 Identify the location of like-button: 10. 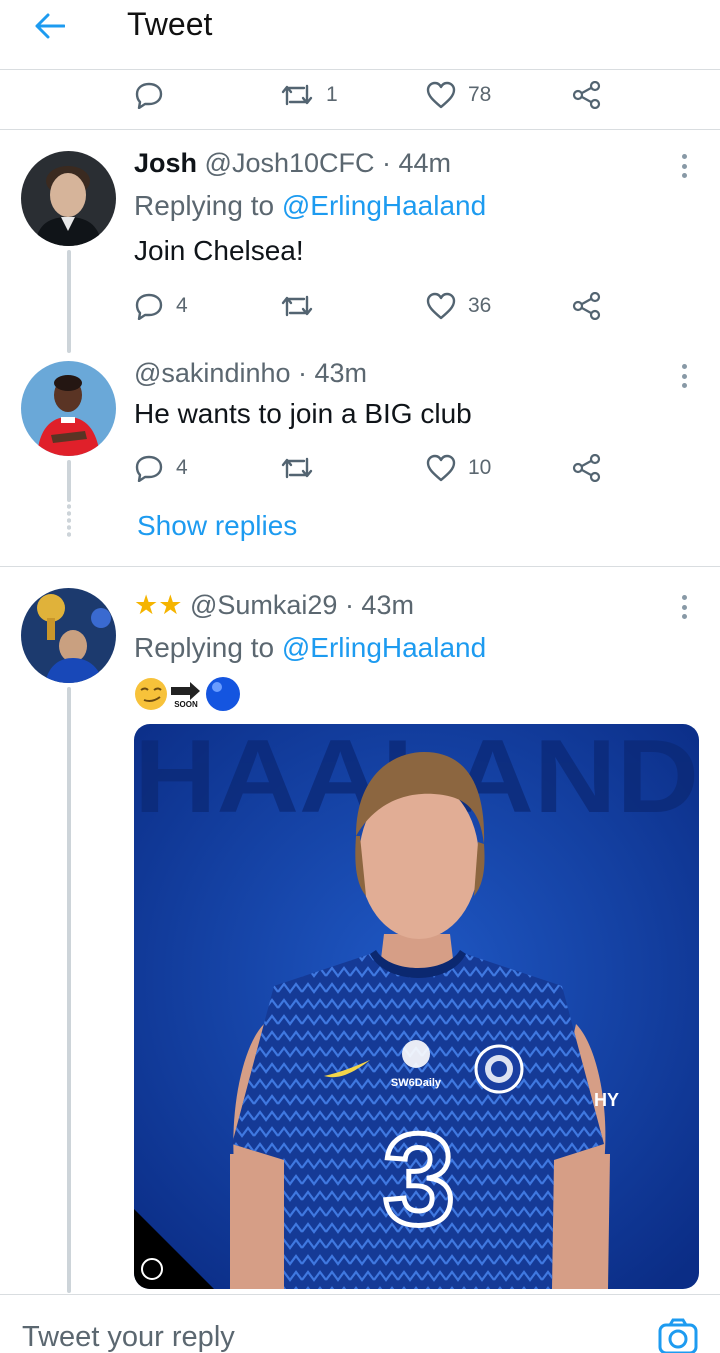
(458, 468).